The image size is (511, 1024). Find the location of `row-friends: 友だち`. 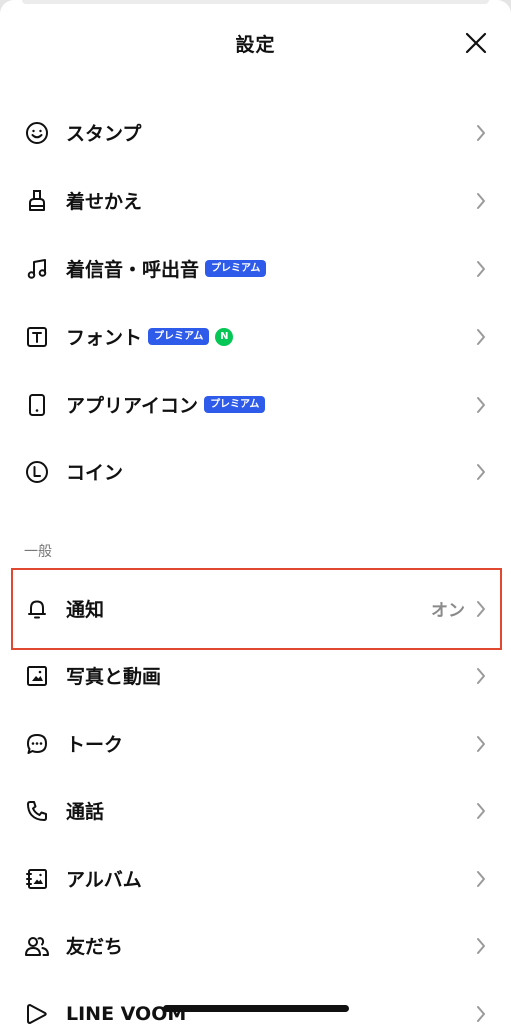

row-friends: 友だち is located at coordinates (255, 945).